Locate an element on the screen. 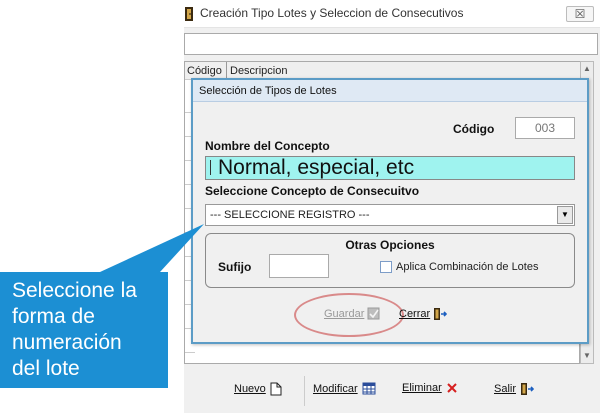 This screenshot has height=413, width=600. scroll-down-icon: ▼ is located at coordinates (587, 356).